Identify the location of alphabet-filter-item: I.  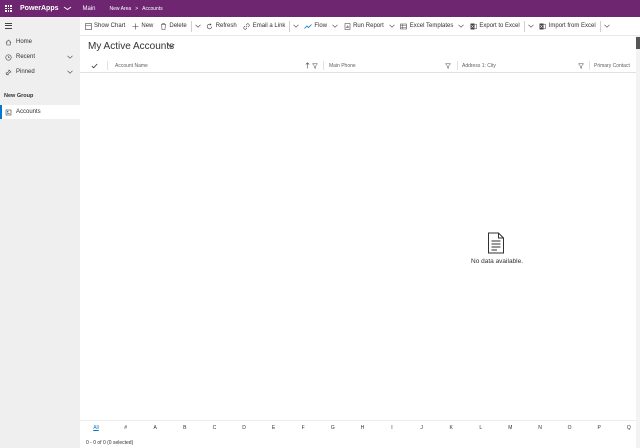
(392, 428).